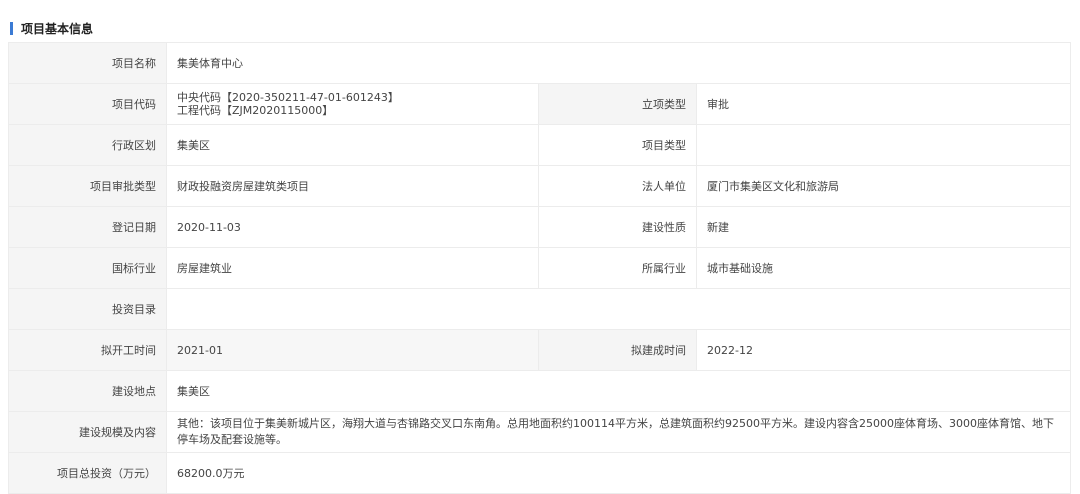 The image size is (1080, 494). What do you see at coordinates (87, 145) in the screenshot?
I see `label-district: 行政区划` at bounding box center [87, 145].